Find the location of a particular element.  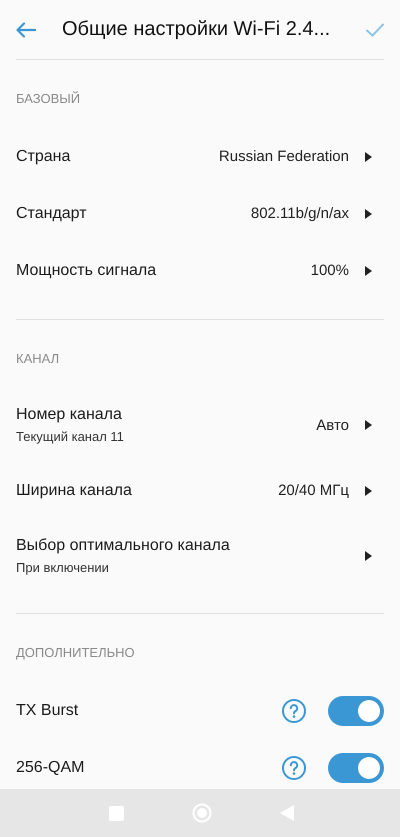

setting-label: Выбор оптимального канала is located at coordinates (123, 546).